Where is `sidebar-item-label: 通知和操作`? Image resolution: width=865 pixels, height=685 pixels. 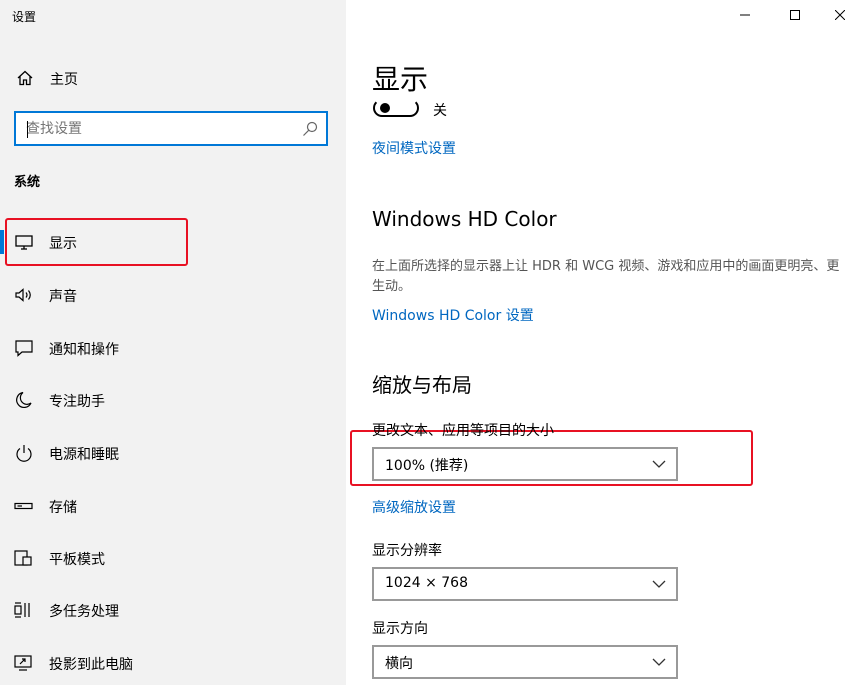
sidebar-item-label: 通知和操作 is located at coordinates (84, 350).